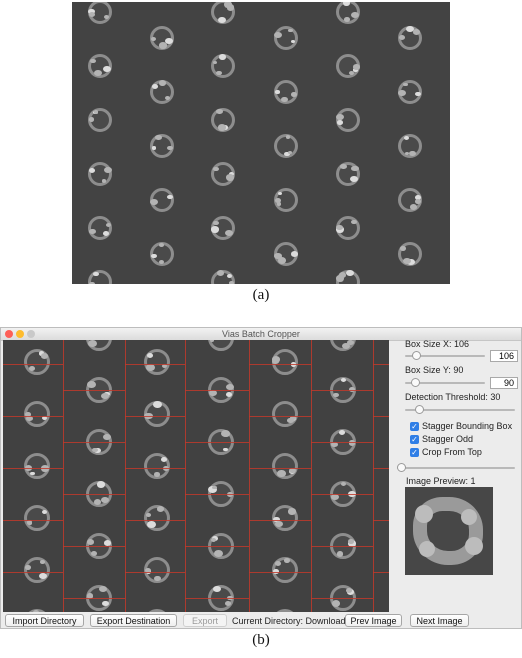 Image resolution: width=522 pixels, height=658 pixels. What do you see at coordinates (439, 620) in the screenshot?
I see `next-image-button: Next Image` at bounding box center [439, 620].